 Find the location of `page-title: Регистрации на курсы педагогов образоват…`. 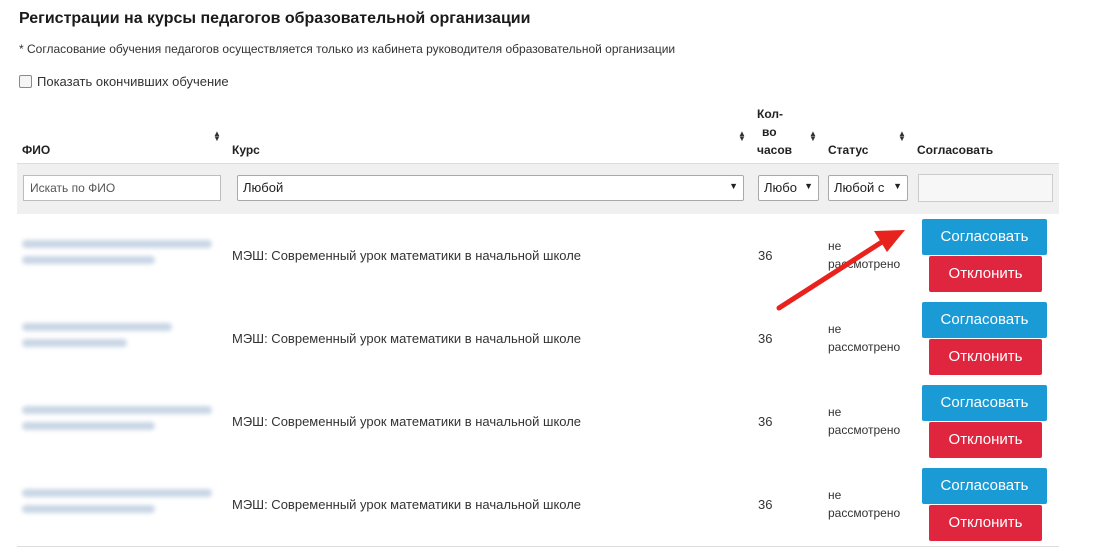

page-title: Регистрации на курсы педагогов образоват… is located at coordinates (275, 18).